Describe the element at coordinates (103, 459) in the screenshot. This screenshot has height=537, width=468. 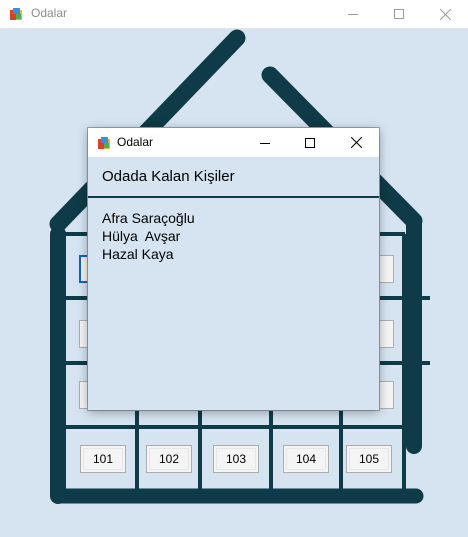
I see `room-button-101: 101` at that location.